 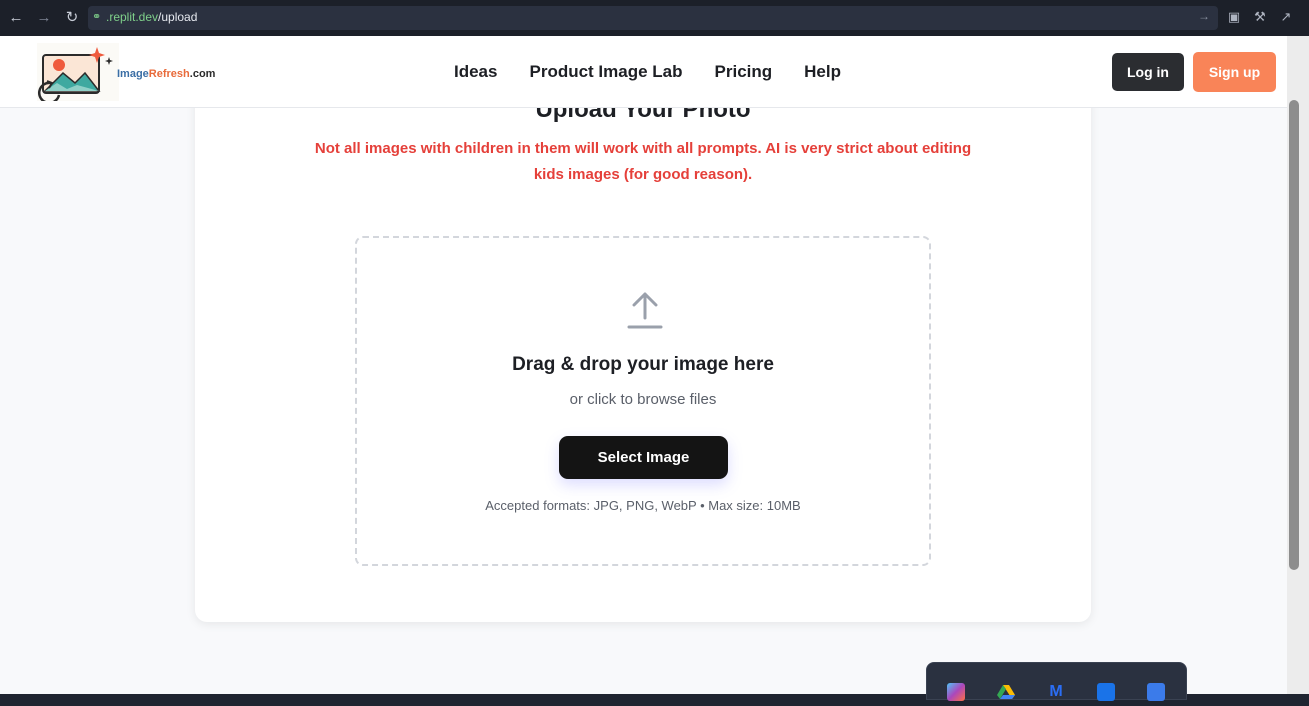 What do you see at coordinates (1056, 692) in the screenshot?
I see `malwarebytes-icon: M` at bounding box center [1056, 692].